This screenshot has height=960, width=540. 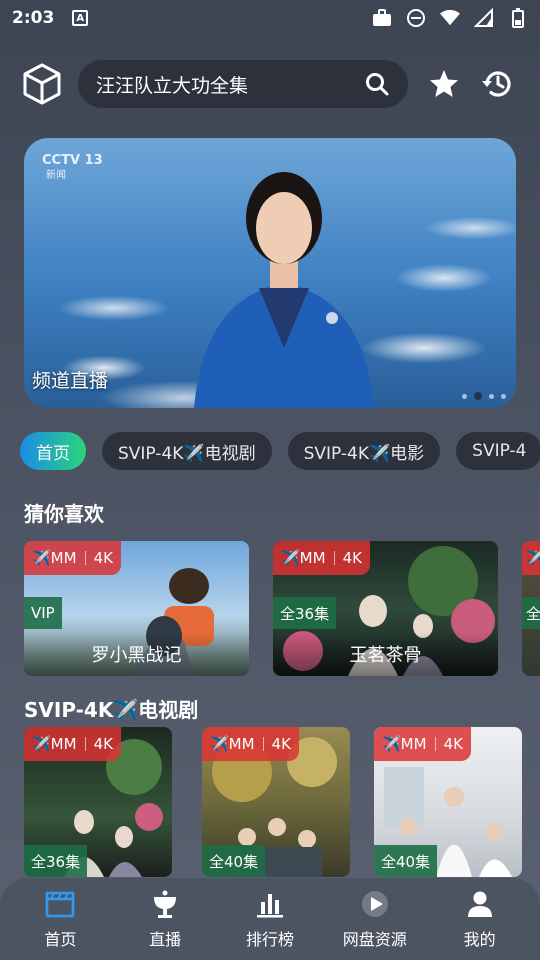 I want to click on favorites-star-icon, so click(x=444, y=84).